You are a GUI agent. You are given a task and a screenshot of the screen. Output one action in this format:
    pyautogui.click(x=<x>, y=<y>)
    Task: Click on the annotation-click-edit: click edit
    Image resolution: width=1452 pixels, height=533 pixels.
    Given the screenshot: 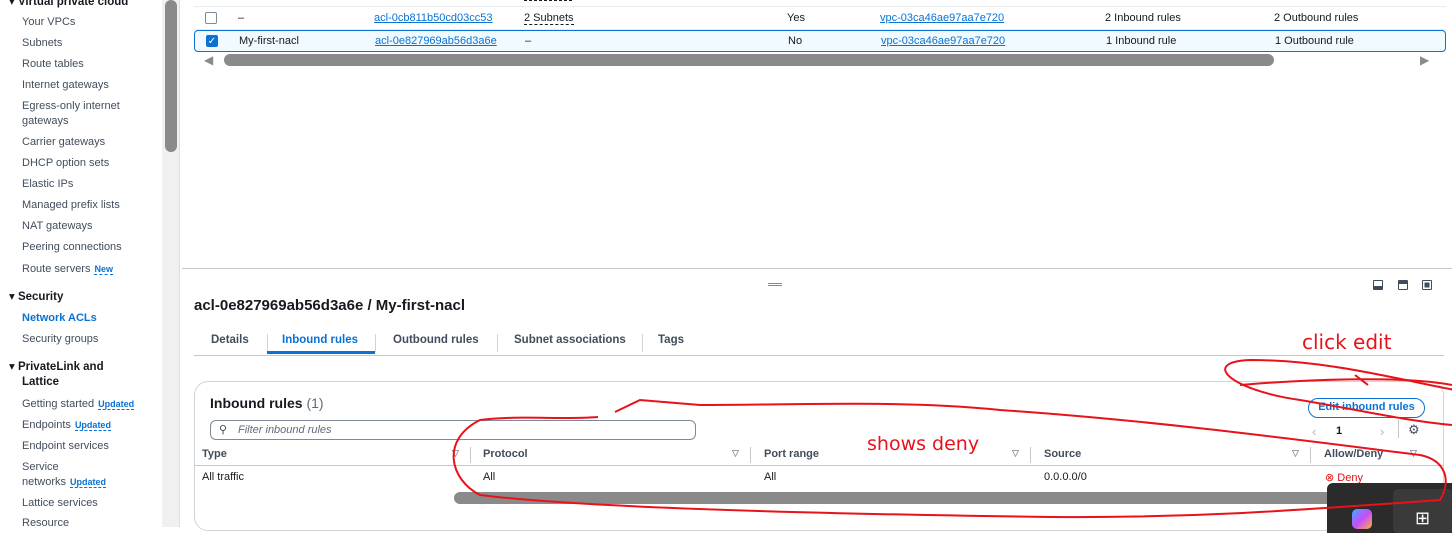 What is the action you would take?
    pyautogui.click(x=1347, y=342)
    